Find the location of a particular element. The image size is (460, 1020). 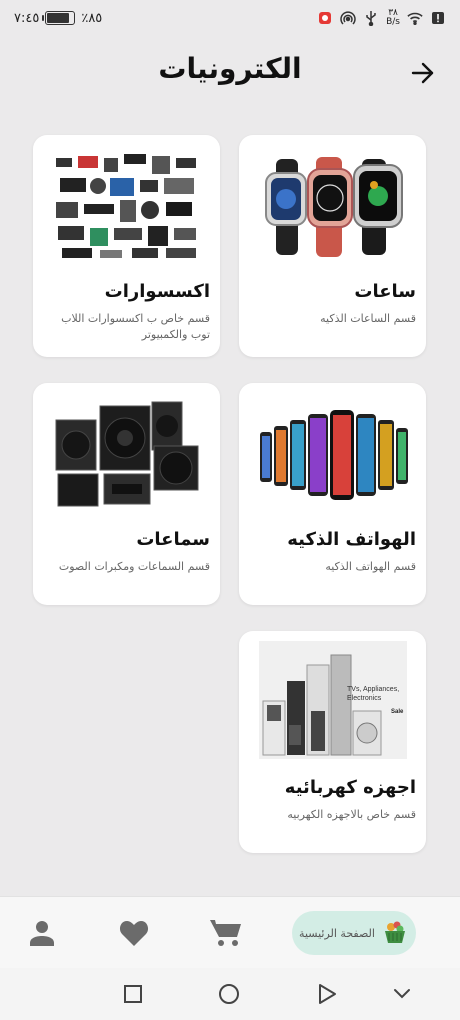

status-bar: ٧:٤٥ ٪٨٥ ٣٨ B/s is located at coordinates (230, 18).